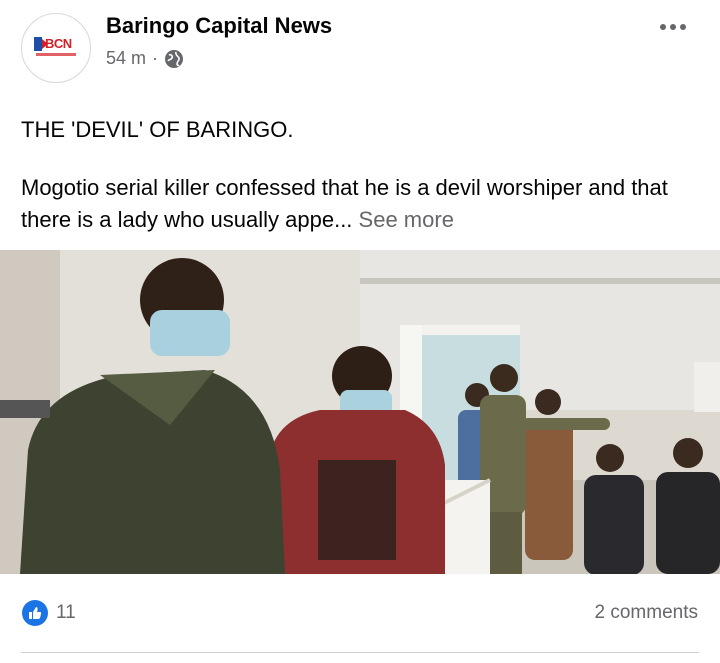  I want to click on post-meta: 54 m ·, so click(145, 58).